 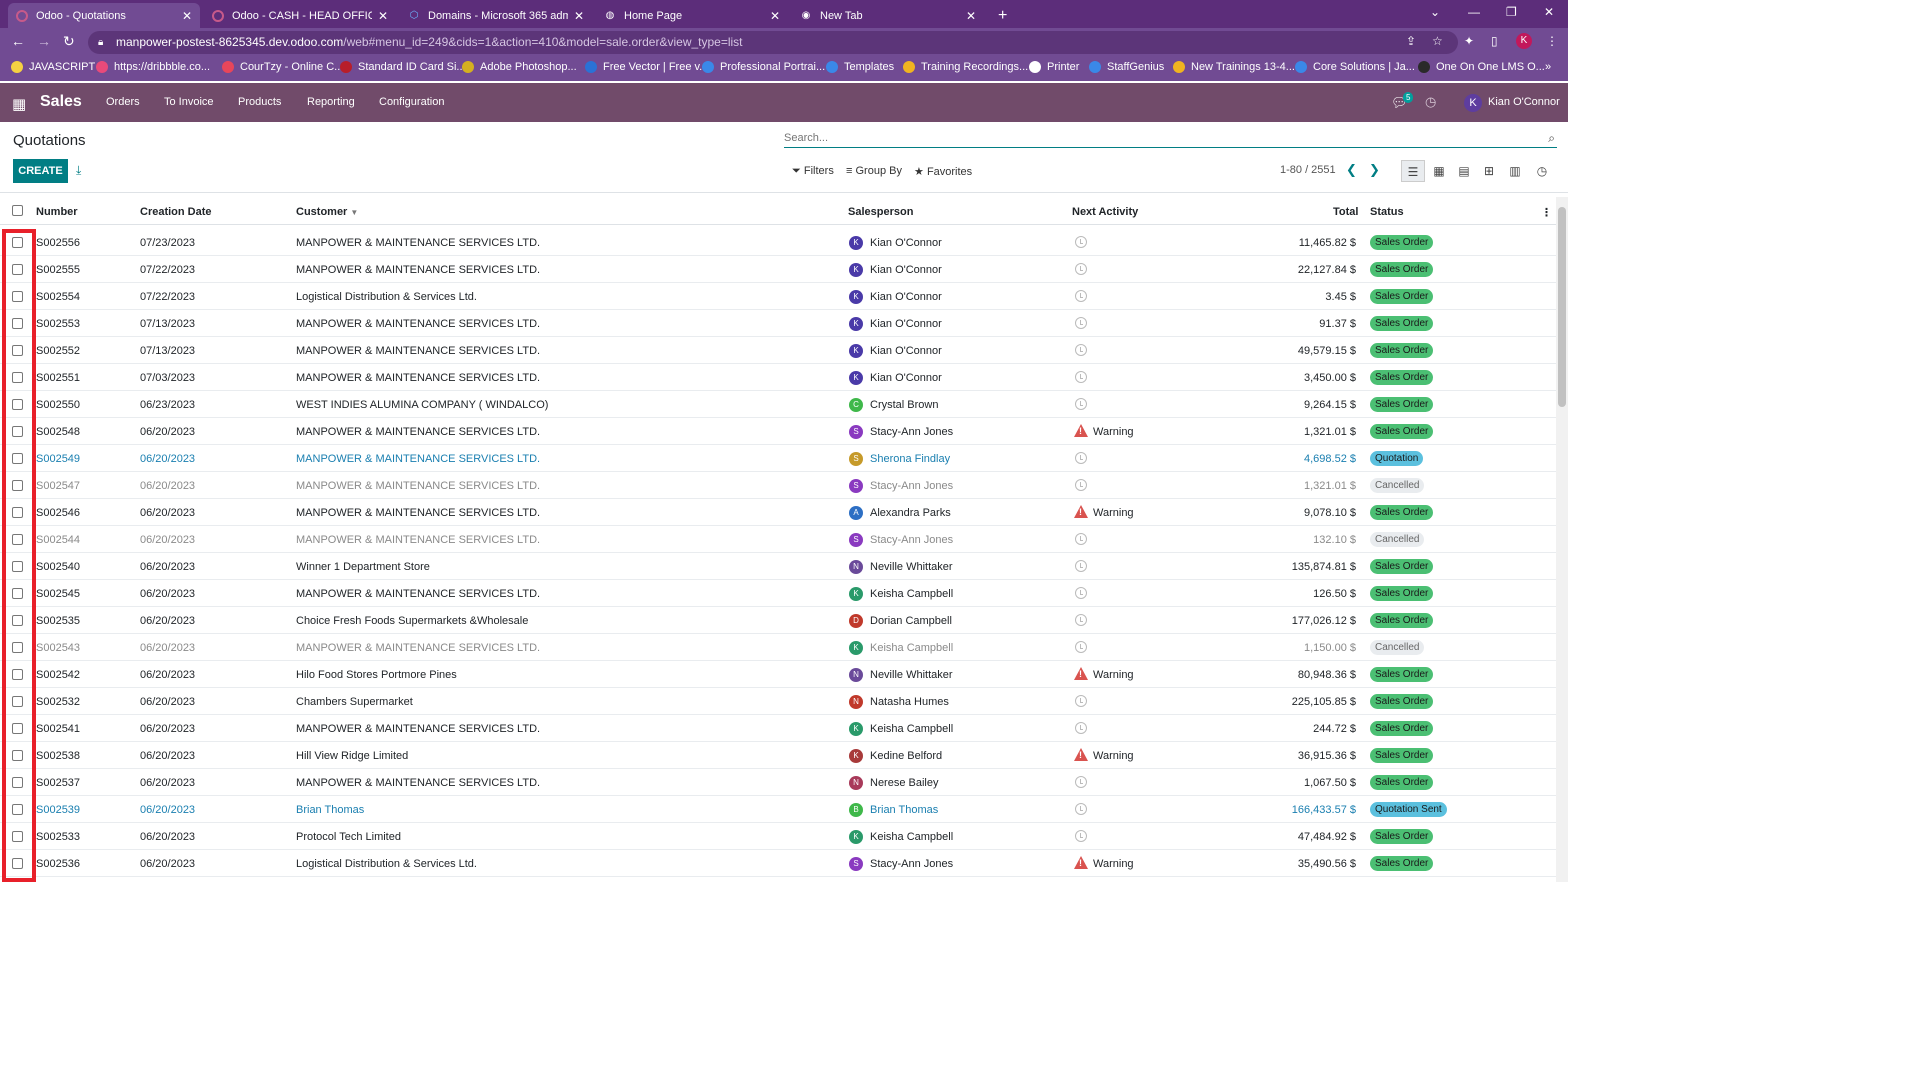 What do you see at coordinates (17, 210) in the screenshot?
I see `select-all-checkbox` at bounding box center [17, 210].